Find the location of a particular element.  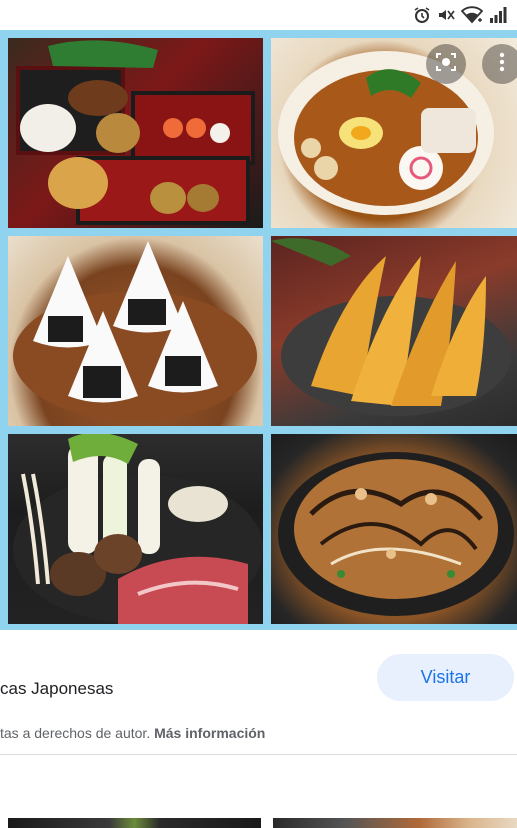

mute-icon is located at coordinates (446, 15).